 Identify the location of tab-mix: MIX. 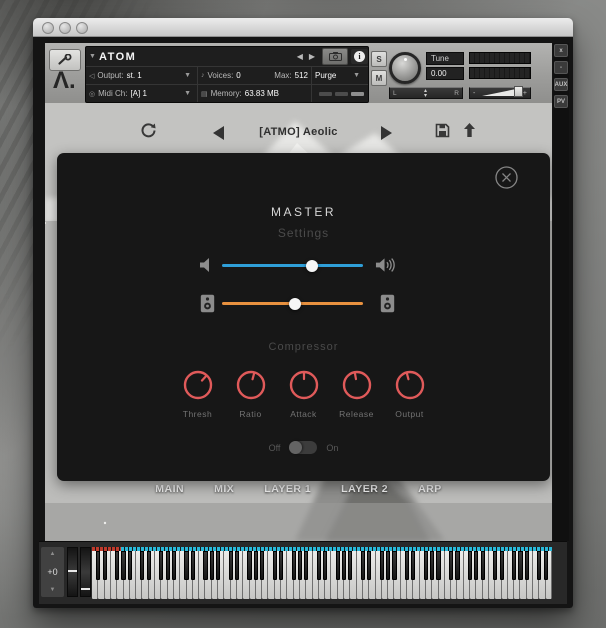
(224, 489).